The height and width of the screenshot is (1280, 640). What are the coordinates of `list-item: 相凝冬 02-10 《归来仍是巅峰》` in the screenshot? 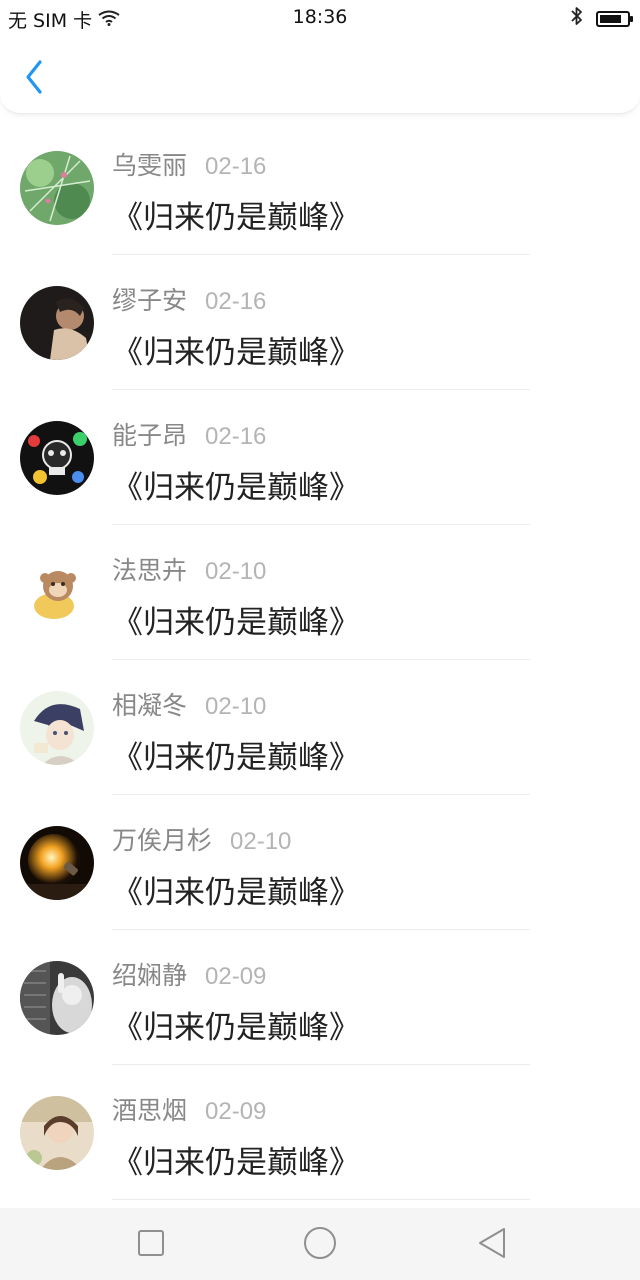 It's located at (320, 727).